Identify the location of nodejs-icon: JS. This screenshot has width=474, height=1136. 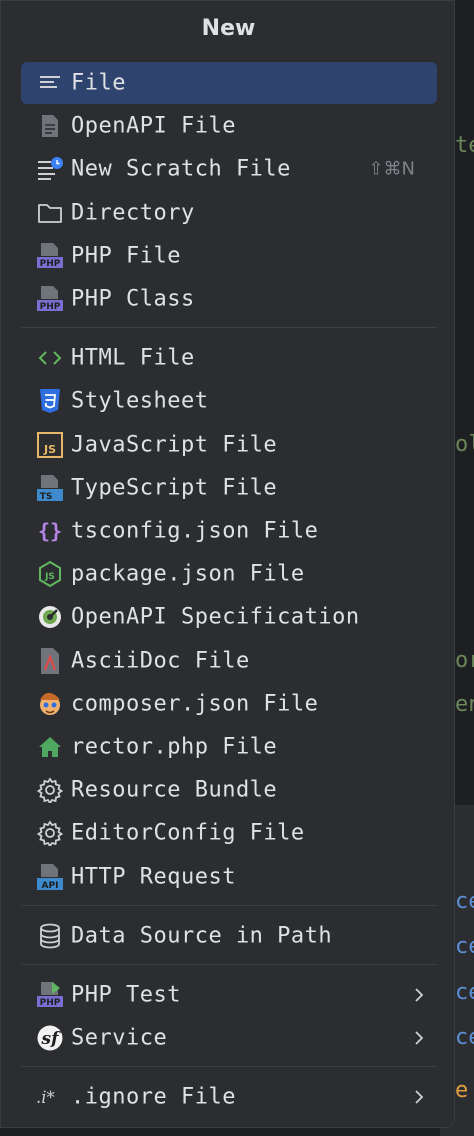
(50, 574).